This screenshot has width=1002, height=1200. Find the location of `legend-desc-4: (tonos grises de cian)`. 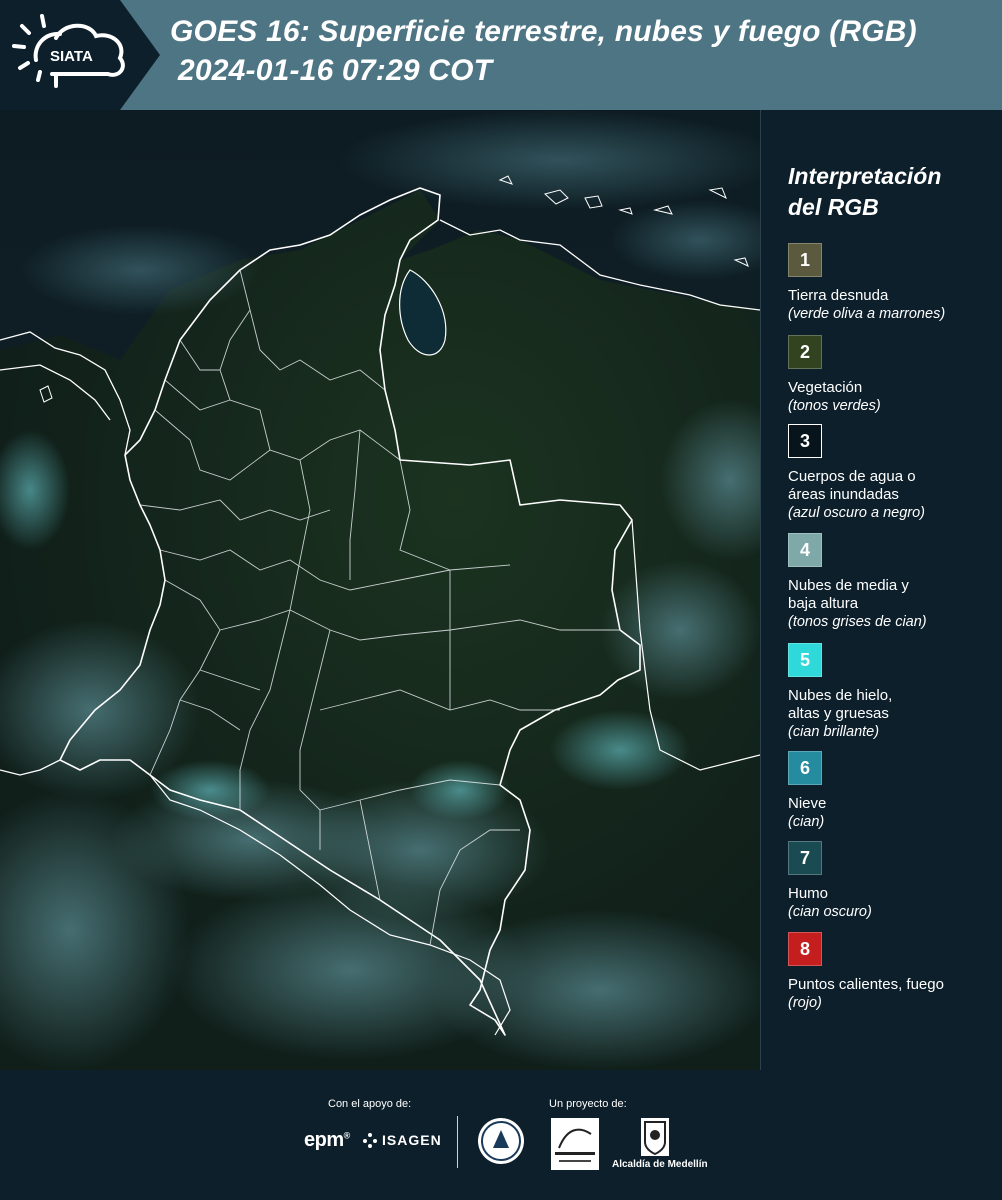

legend-desc-4: (tonos grises de cian) is located at coordinates (857, 622).